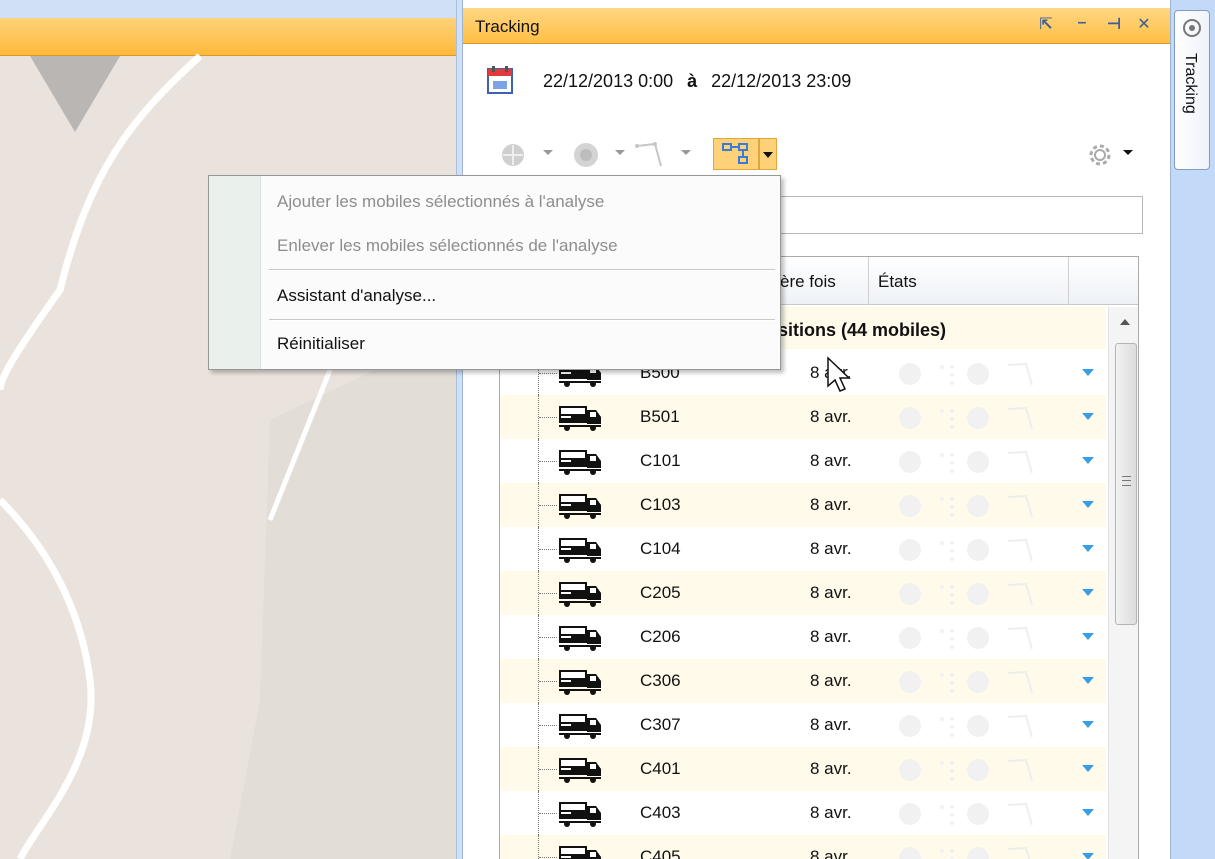 The height and width of the screenshot is (859, 1215). What do you see at coordinates (768, 154) in the screenshot?
I see `analysis-dropdown-arrow` at bounding box center [768, 154].